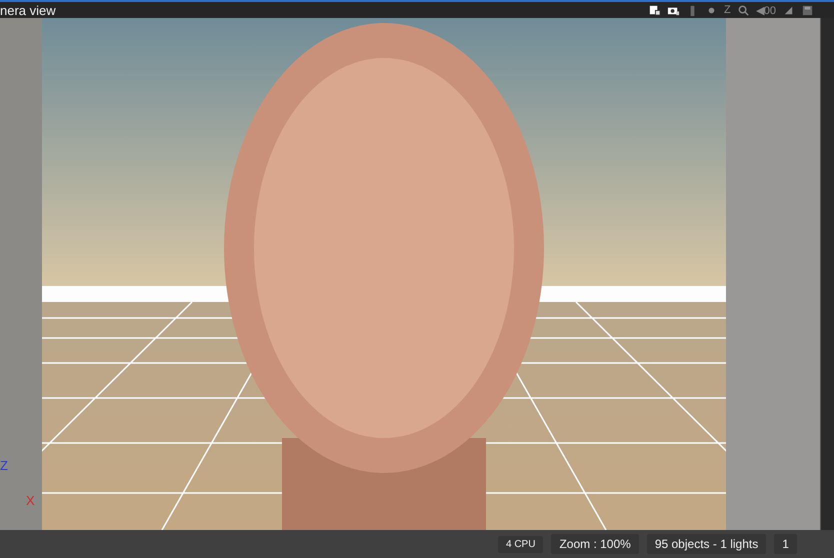 This screenshot has width=834, height=558. I want to click on axis-label: X, so click(30, 500).